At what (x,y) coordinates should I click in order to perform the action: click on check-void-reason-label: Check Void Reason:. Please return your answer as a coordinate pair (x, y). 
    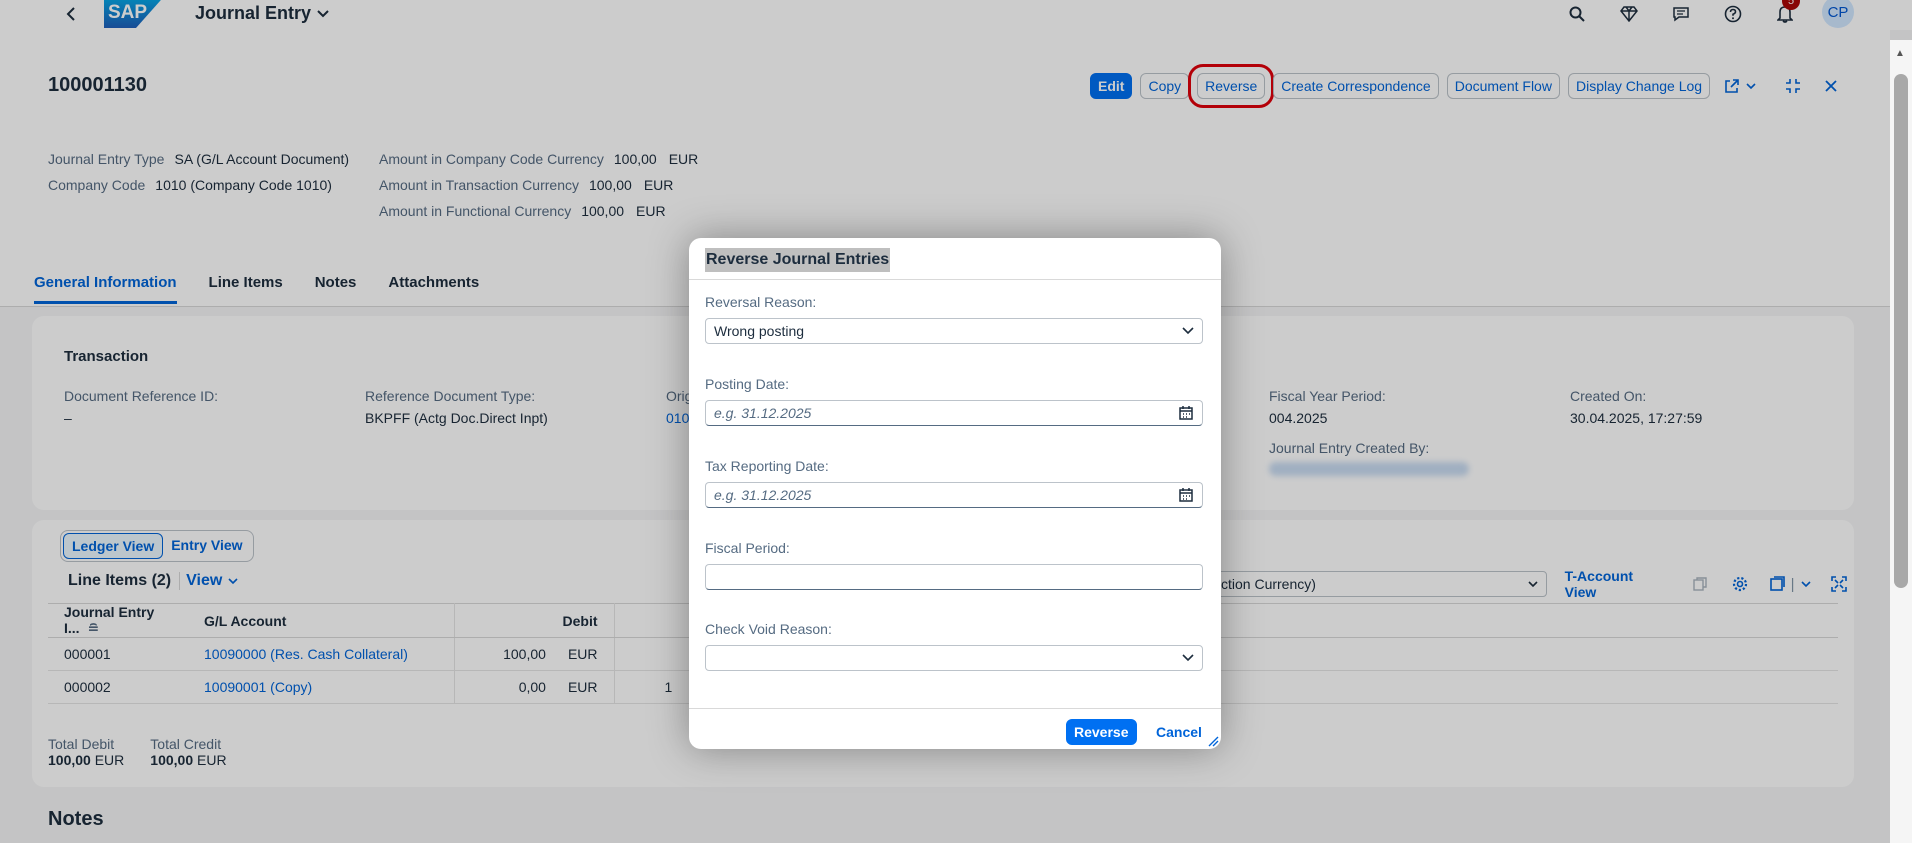
    Looking at the image, I should click on (768, 629).